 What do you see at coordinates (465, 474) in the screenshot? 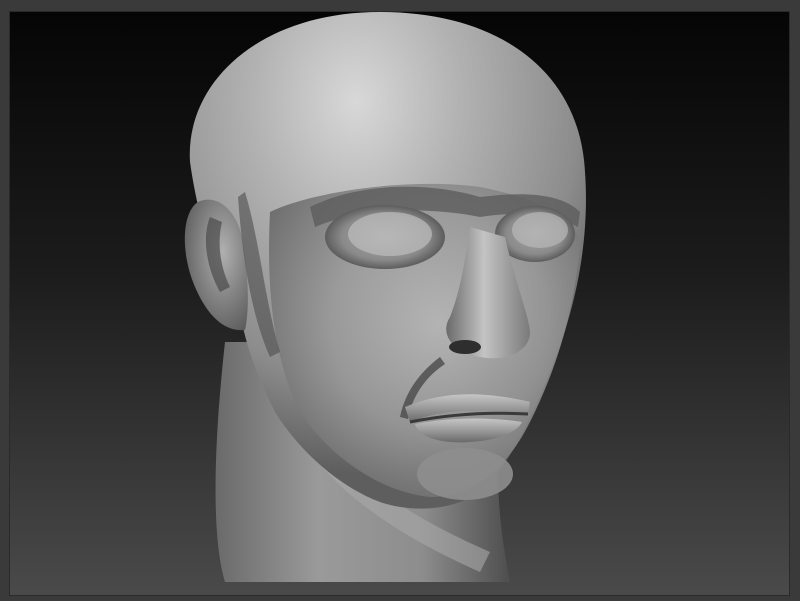
I see `chin` at bounding box center [465, 474].